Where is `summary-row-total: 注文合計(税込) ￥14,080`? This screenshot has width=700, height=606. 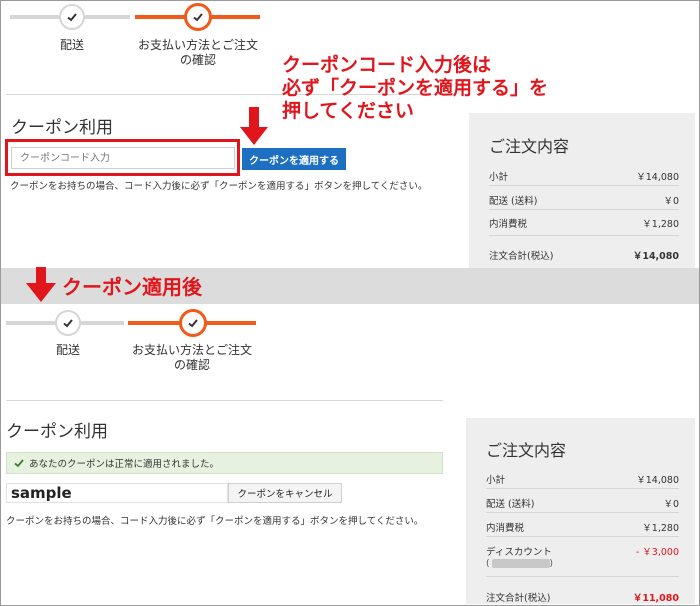
summary-row-total: 注文合計(税込) ￥14,080 is located at coordinates (584, 256).